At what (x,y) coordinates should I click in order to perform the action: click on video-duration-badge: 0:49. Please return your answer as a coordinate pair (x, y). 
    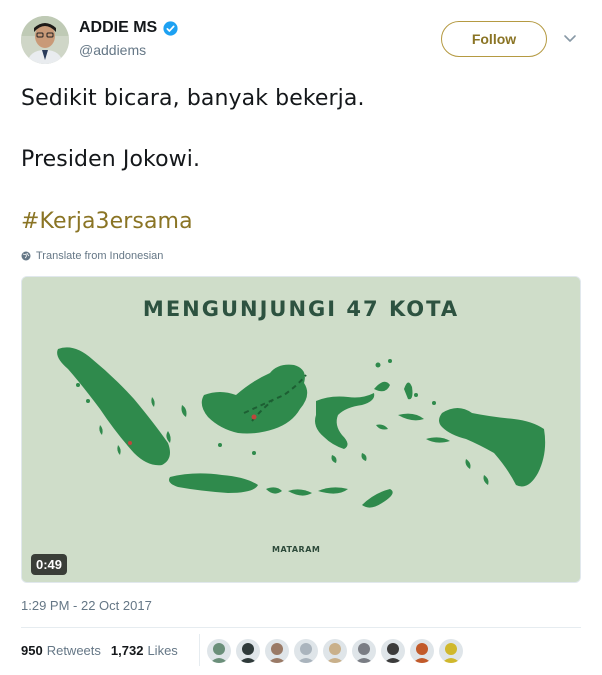
    Looking at the image, I should click on (49, 564).